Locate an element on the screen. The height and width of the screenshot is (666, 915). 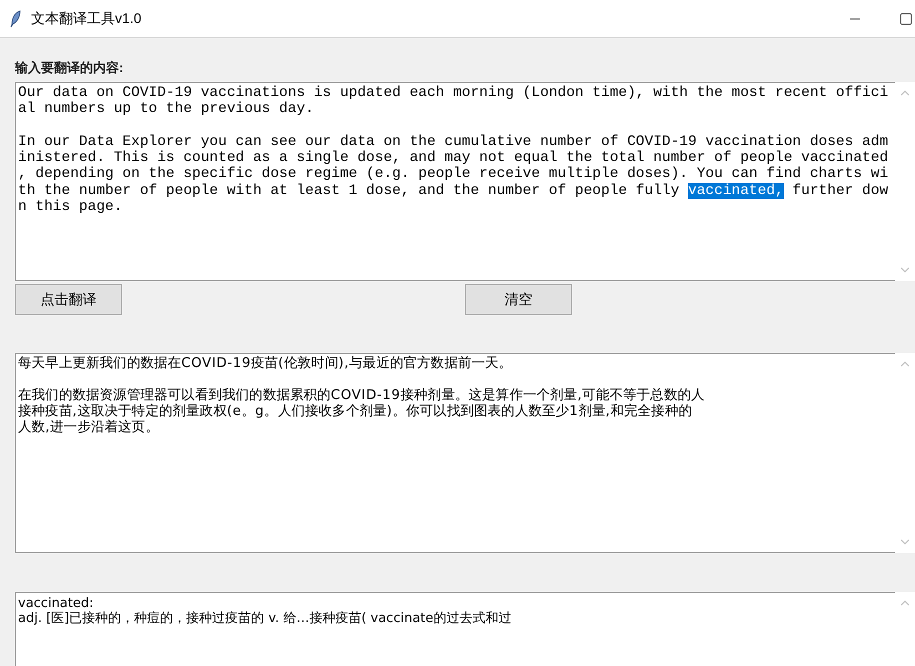
translation-text-line: 在我们的数据资源管理器可以看到我们的数据累积的COVID-19接种剂量。这是算作一个剂量,可能不等于总数的人 is located at coordinates (362, 396).